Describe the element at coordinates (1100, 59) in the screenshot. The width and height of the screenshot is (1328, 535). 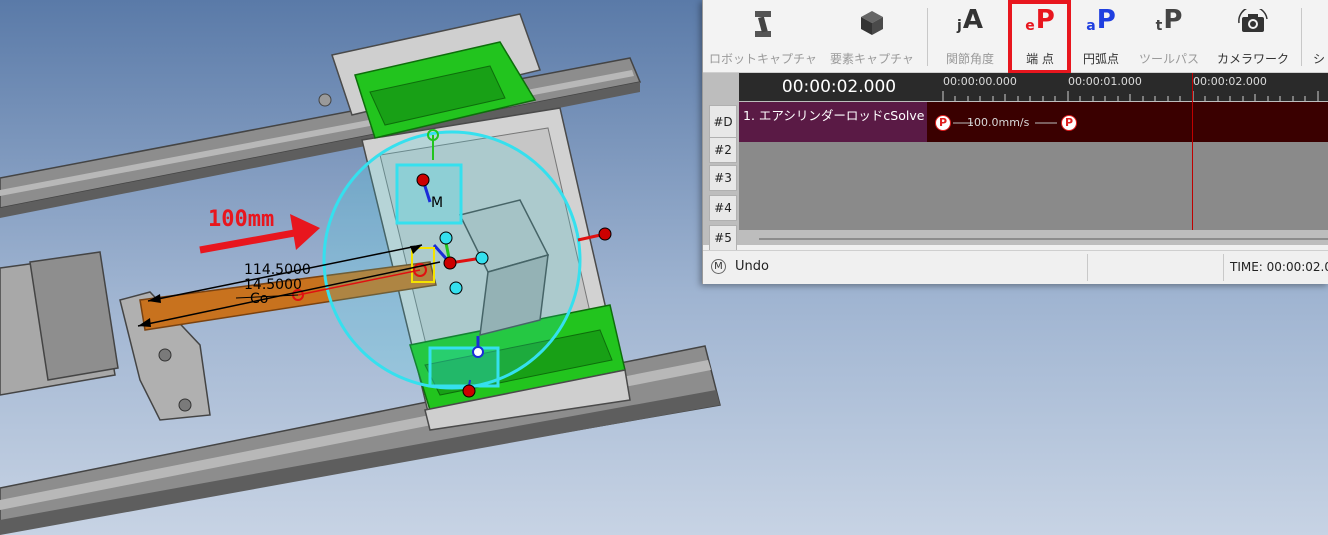
I see `arc-point-label: 円弧点` at that location.